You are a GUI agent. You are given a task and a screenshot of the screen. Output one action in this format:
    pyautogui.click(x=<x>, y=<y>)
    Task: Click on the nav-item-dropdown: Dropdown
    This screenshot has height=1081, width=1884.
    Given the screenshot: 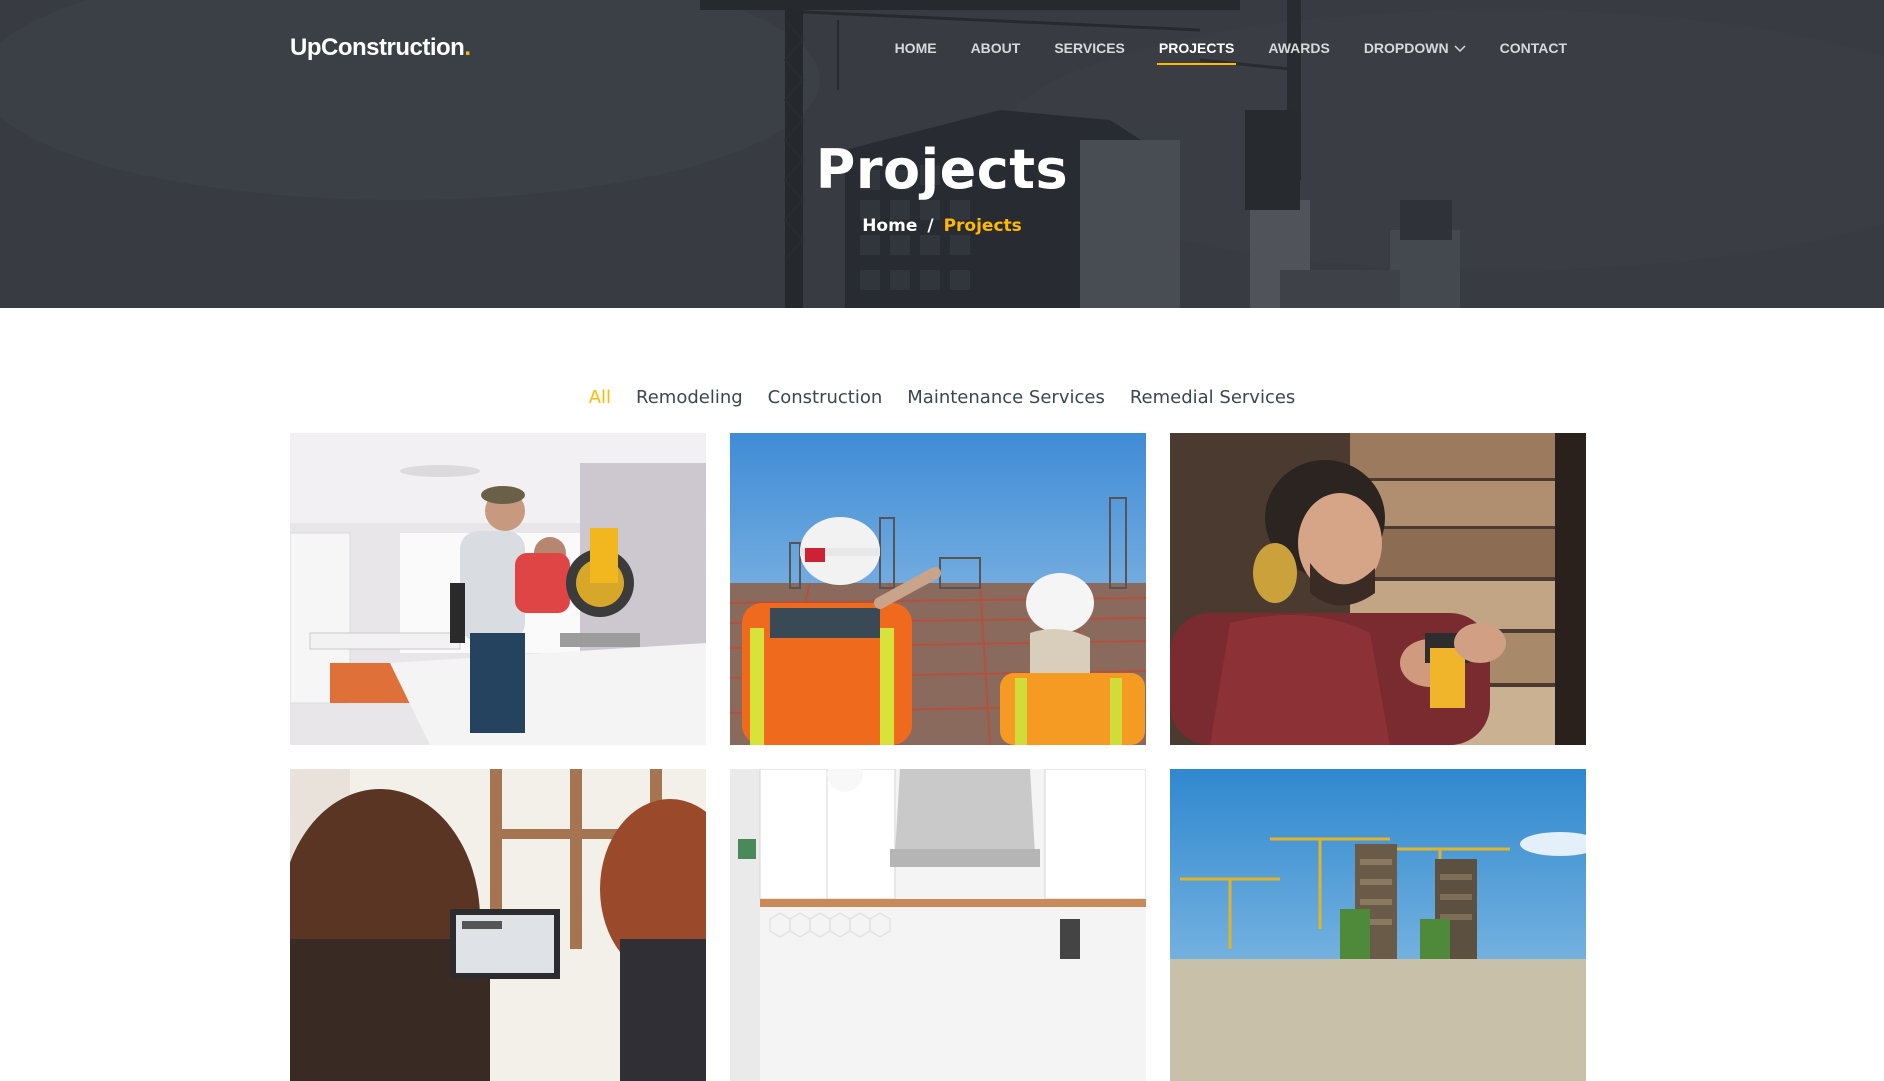 What is the action you would take?
    pyautogui.click(x=1415, y=48)
    